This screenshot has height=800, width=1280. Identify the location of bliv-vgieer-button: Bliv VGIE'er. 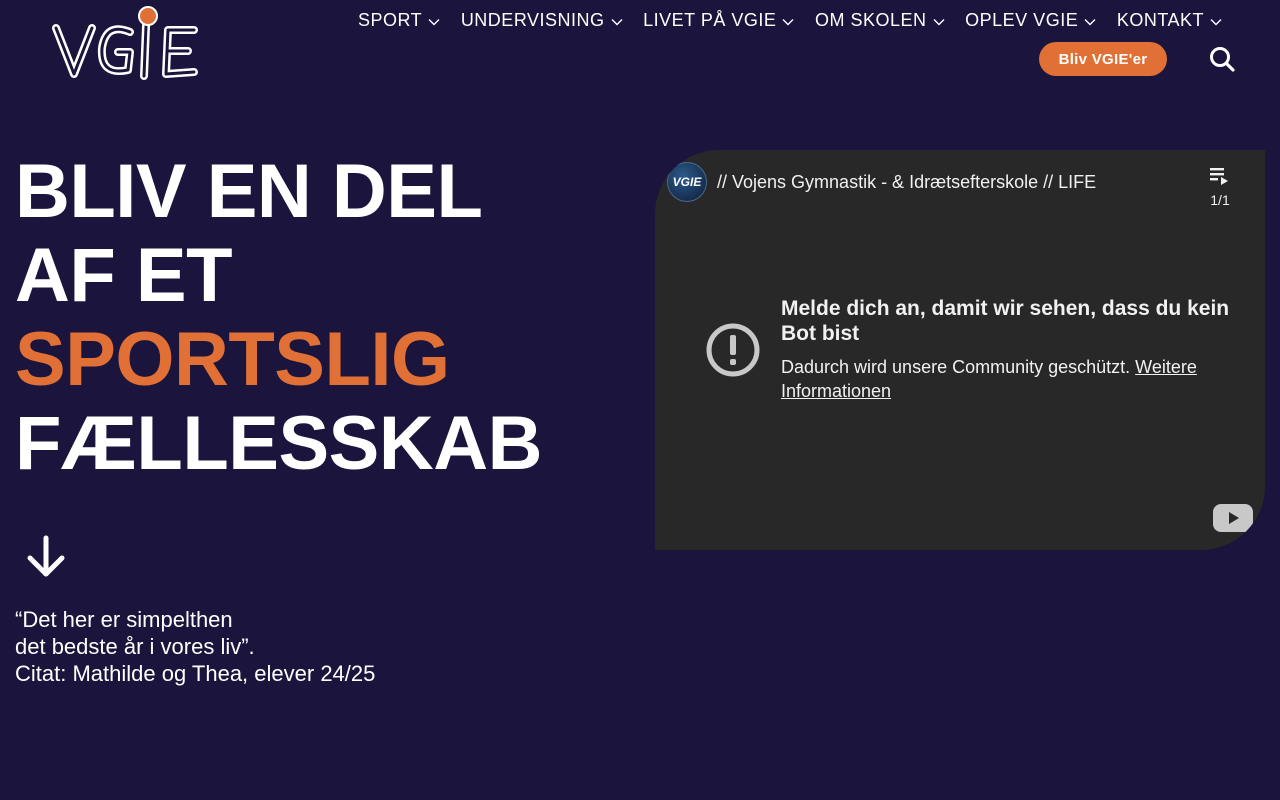
(1103, 59).